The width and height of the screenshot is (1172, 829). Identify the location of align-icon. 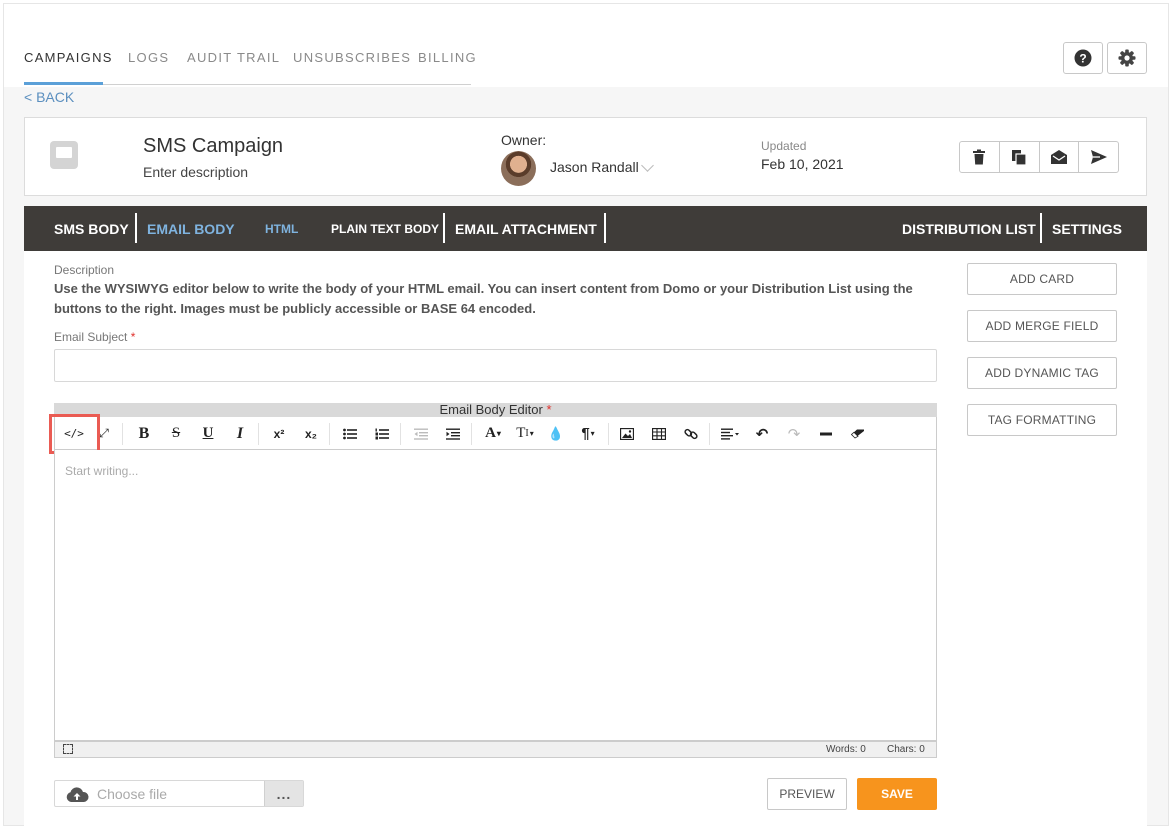
(731, 433).